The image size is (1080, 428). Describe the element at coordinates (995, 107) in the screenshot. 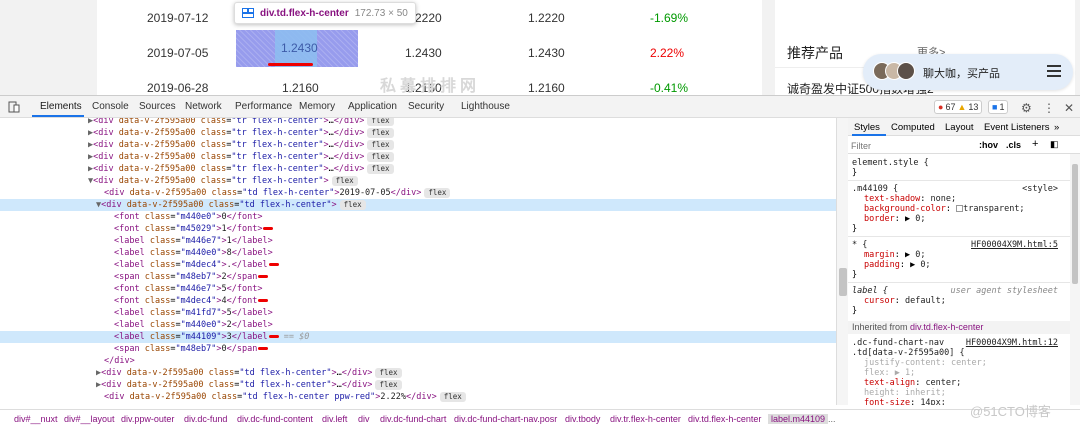

I see `message-icon: ■` at that location.